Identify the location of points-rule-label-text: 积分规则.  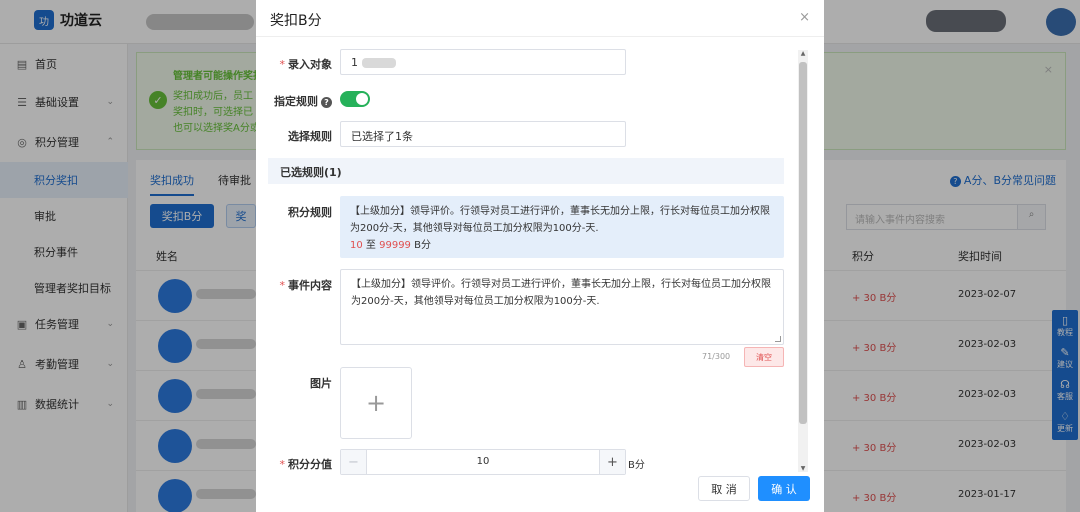
(310, 212).